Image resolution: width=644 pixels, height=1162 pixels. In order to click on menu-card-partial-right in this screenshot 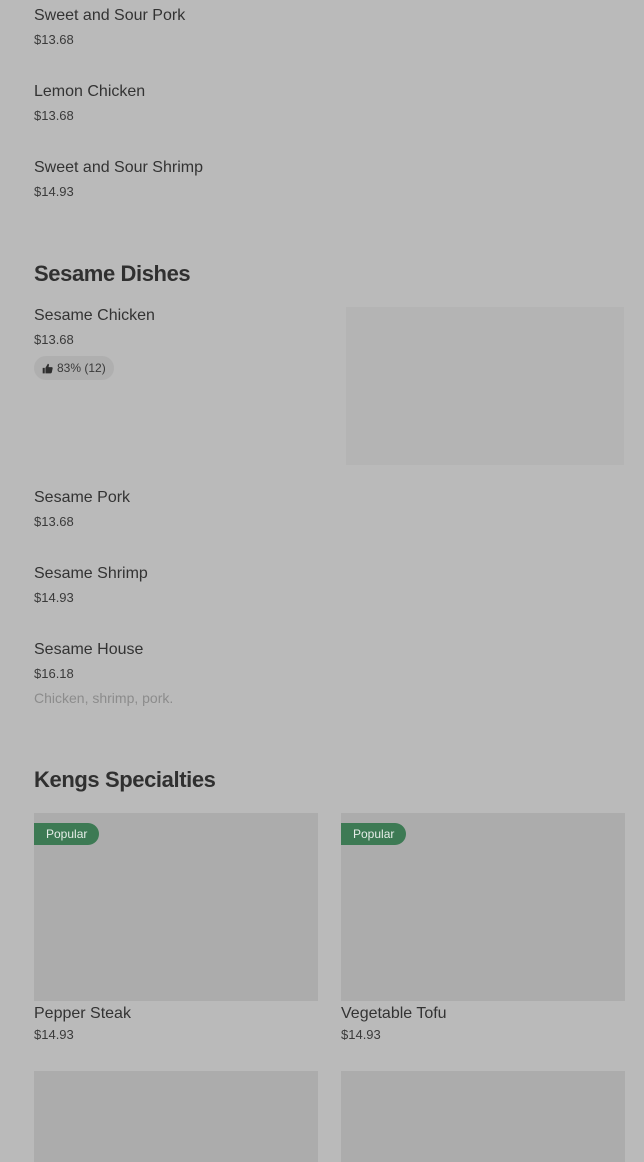, I will do `click(483, 1116)`.